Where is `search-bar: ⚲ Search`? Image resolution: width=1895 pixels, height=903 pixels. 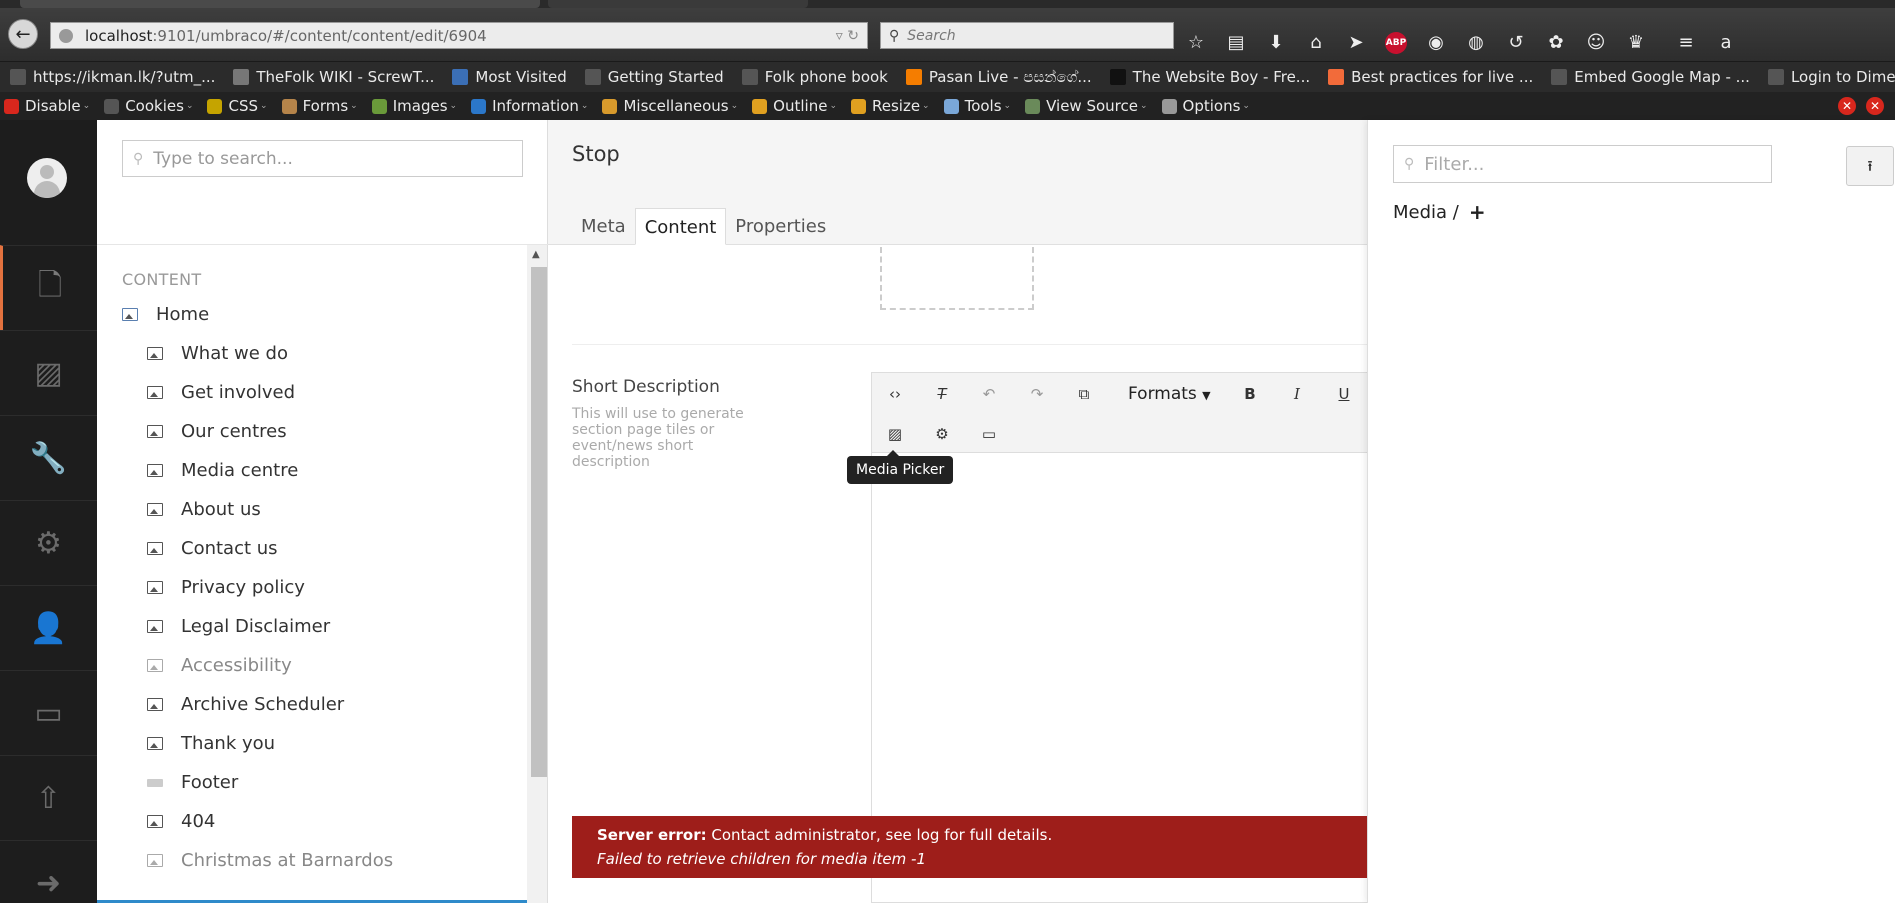
search-bar: ⚲ Search is located at coordinates (1027, 35).